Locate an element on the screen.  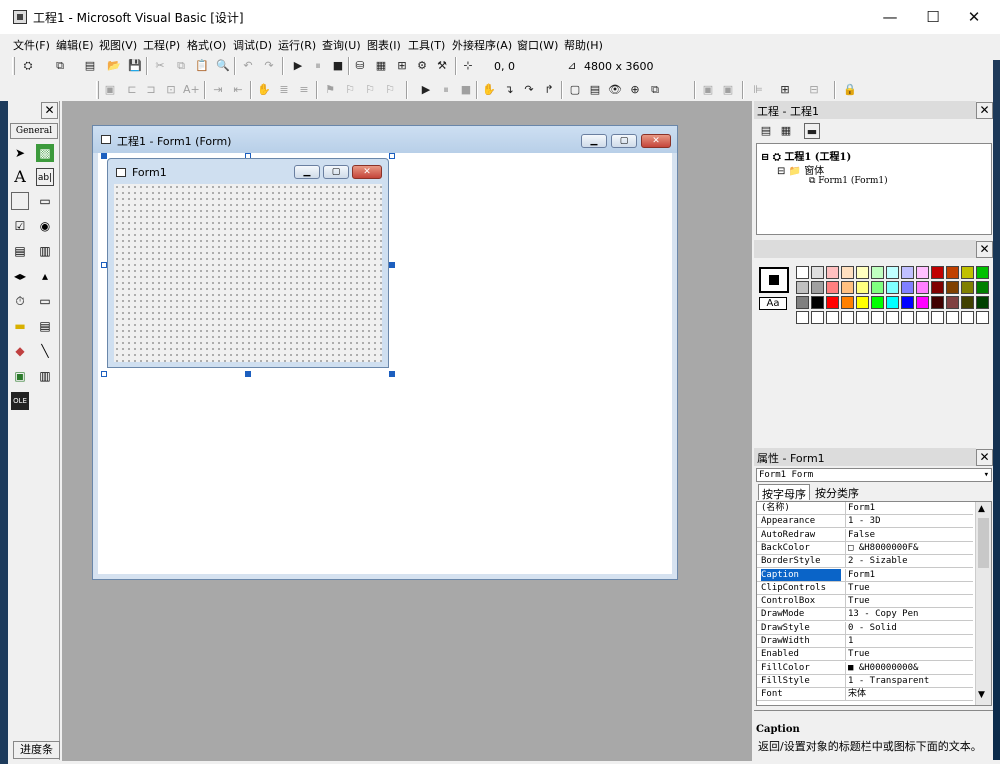
stop-icon: ■ is located at coordinates (466, 90).